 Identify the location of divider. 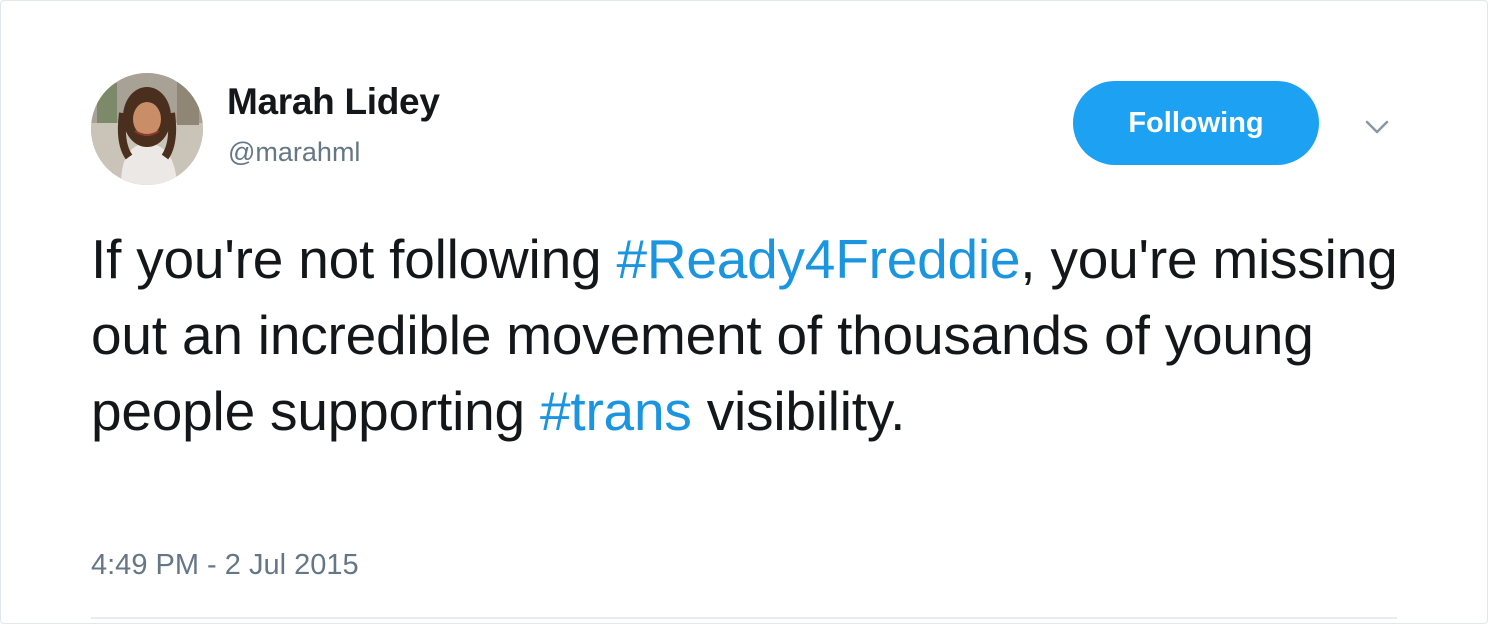
(744, 618).